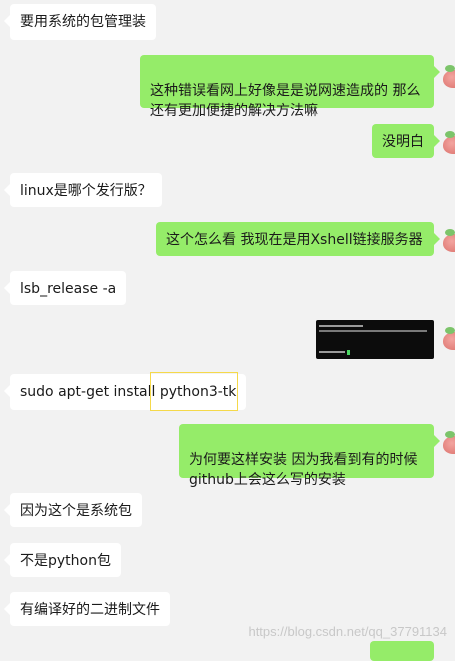 This screenshot has height=661, width=455. Describe the element at coordinates (68, 289) in the screenshot. I see `message-text: lsb_release -a` at that location.